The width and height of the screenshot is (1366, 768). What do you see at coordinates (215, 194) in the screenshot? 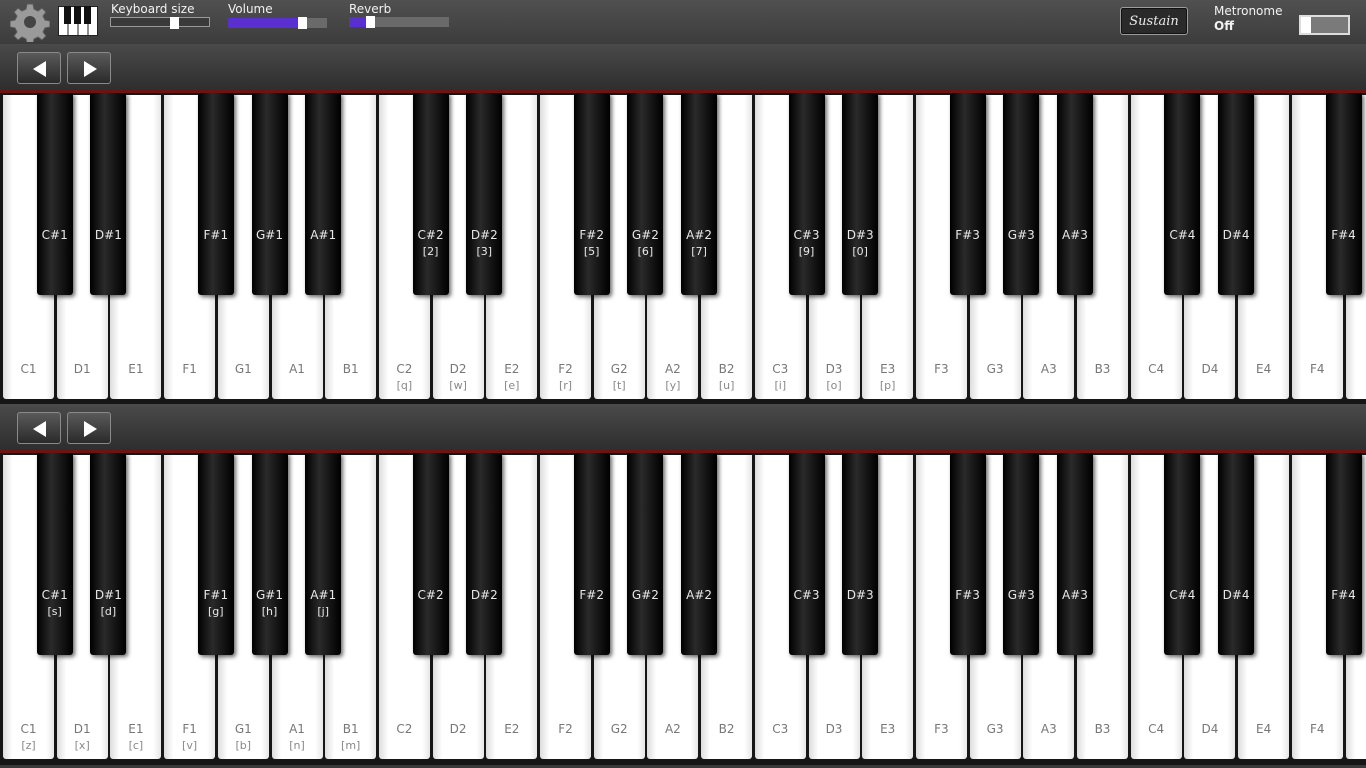
I see `black-key: F#1` at bounding box center [215, 194].